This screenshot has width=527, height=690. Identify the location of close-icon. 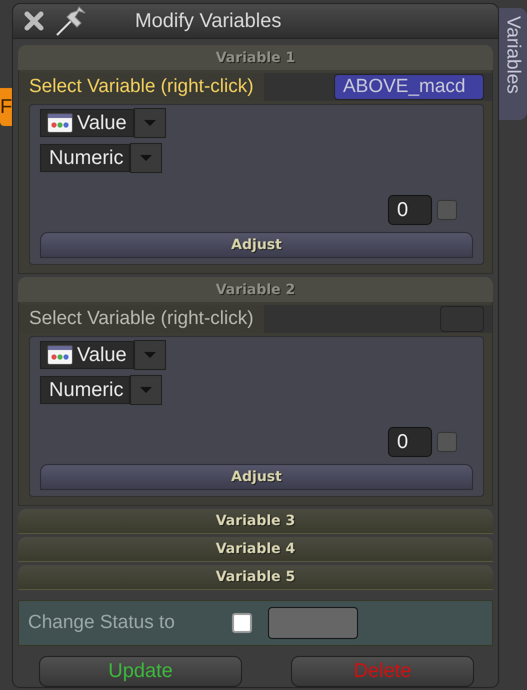
(34, 21).